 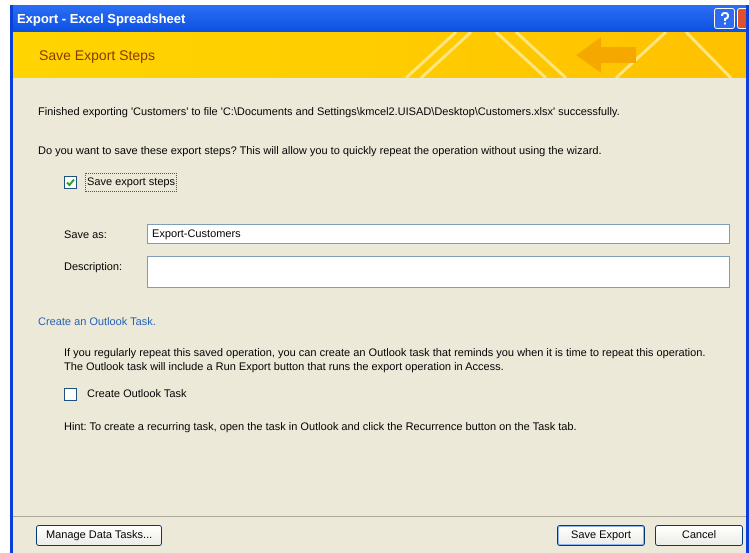 I want to click on checkmark-icon, so click(x=70, y=182).